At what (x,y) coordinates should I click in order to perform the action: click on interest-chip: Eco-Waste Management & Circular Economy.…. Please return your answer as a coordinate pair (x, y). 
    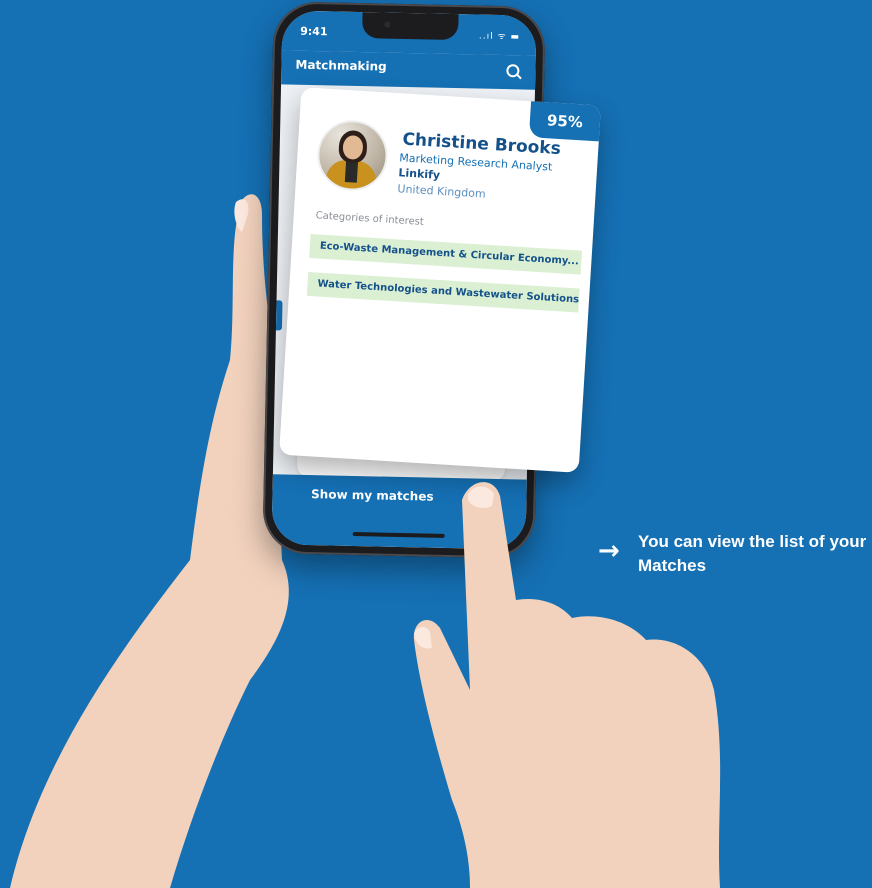
    Looking at the image, I should click on (446, 254).